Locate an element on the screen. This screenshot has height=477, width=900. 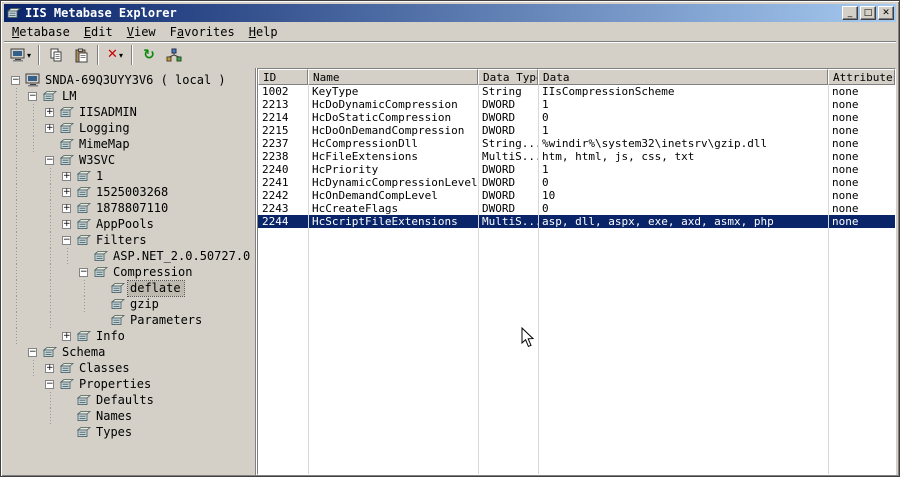
tree-item-classes: + Classes is located at coordinates (129, 368).